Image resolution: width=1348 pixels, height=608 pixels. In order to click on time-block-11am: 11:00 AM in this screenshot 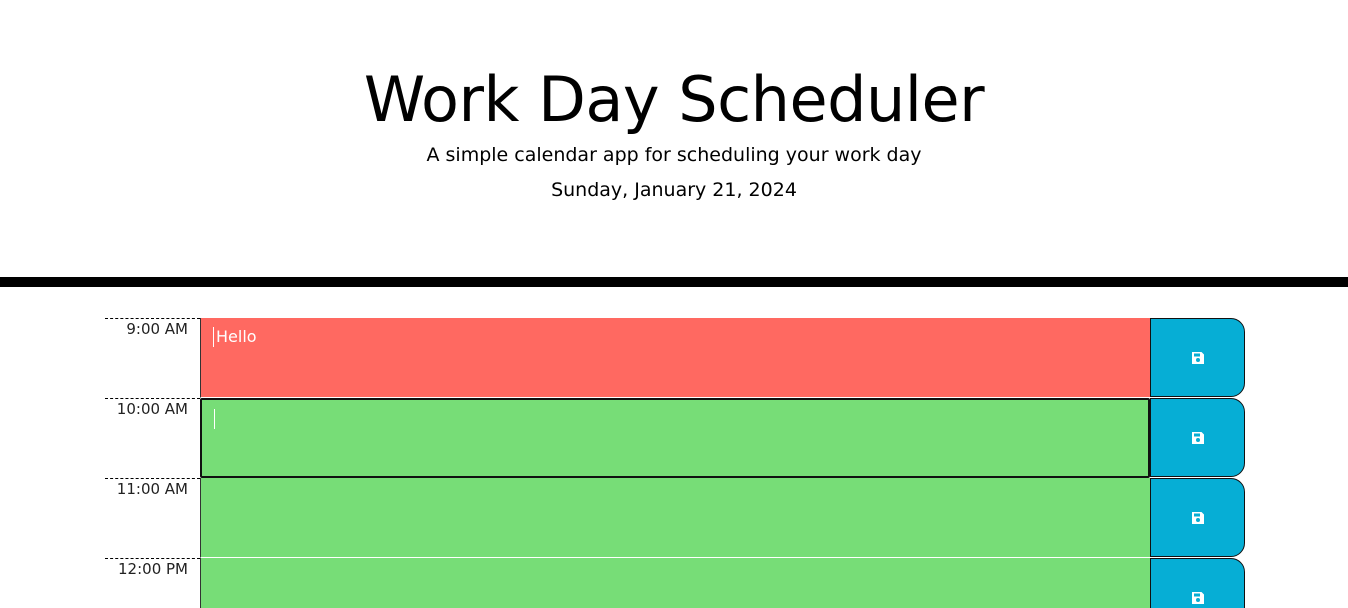, I will do `click(675, 518)`.